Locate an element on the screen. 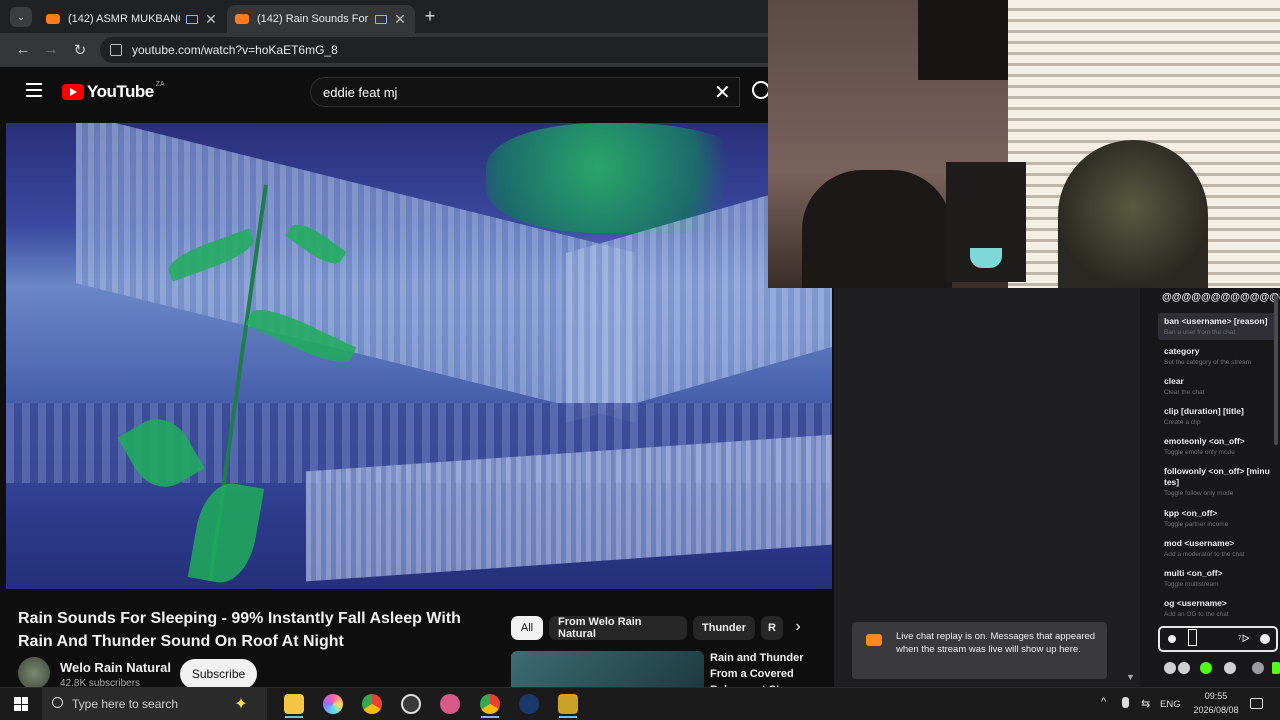 The image size is (1280, 720). subscribe-button: Subscribe is located at coordinates (218, 673).